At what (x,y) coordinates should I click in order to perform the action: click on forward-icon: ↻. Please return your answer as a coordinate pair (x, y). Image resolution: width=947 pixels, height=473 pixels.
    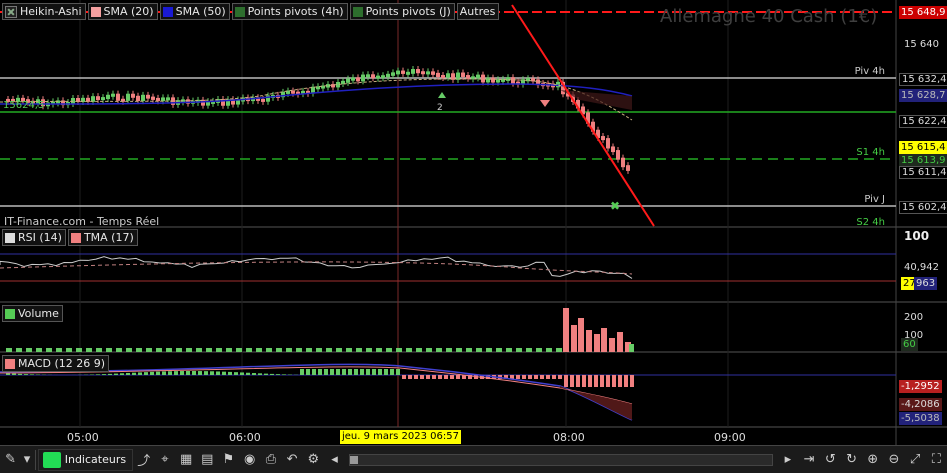
    Looking at the image, I should click on (851, 460).